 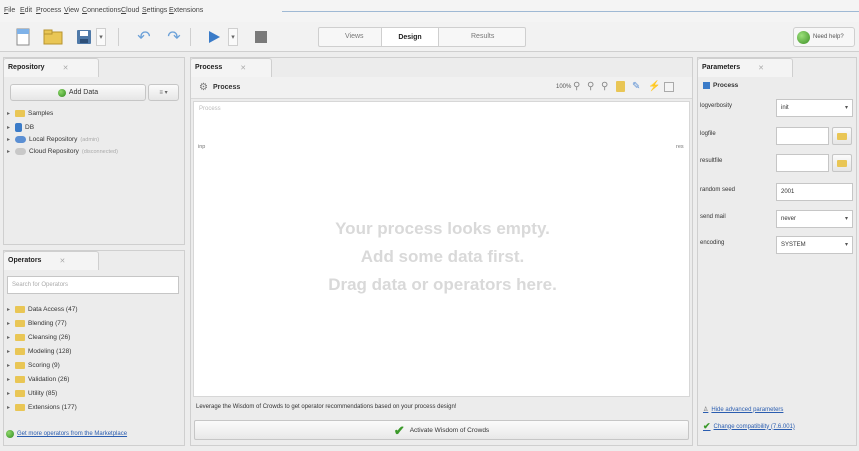 I want to click on zoom-in-icon: ⚲, so click(x=576, y=86).